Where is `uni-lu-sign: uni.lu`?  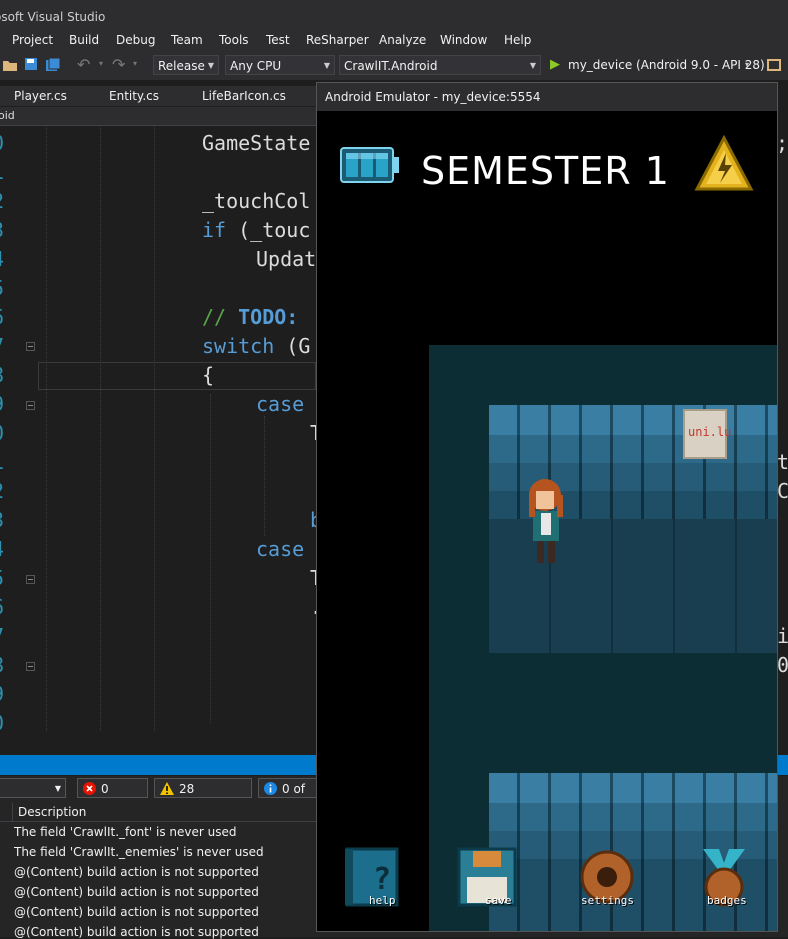
uni-lu-sign: uni.lu is located at coordinates (707, 434).